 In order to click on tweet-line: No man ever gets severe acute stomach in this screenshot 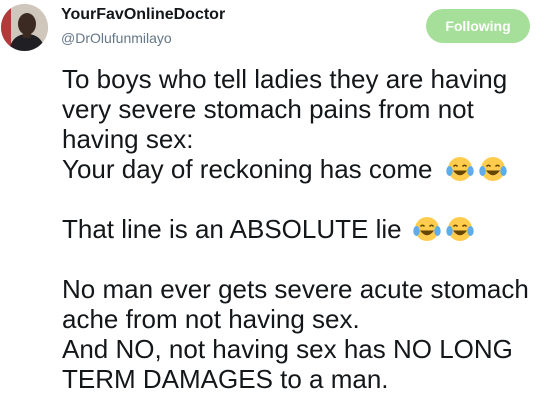, I will do `click(295, 289)`.